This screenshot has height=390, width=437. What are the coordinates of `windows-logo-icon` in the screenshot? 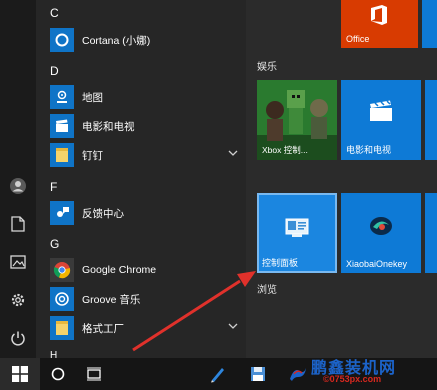 It's located at (20, 374).